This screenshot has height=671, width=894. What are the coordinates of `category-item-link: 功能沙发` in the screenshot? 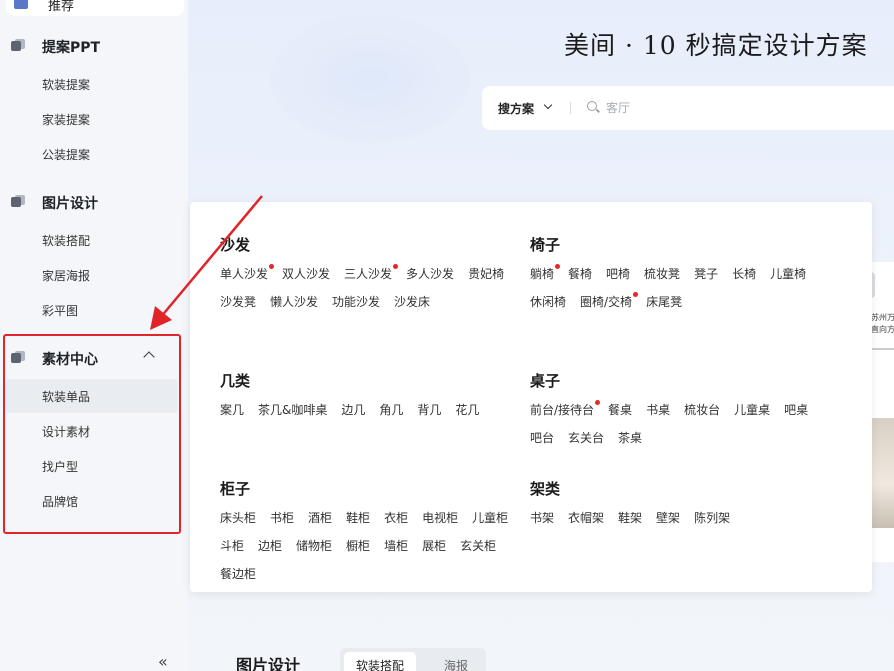 It's located at (356, 302).